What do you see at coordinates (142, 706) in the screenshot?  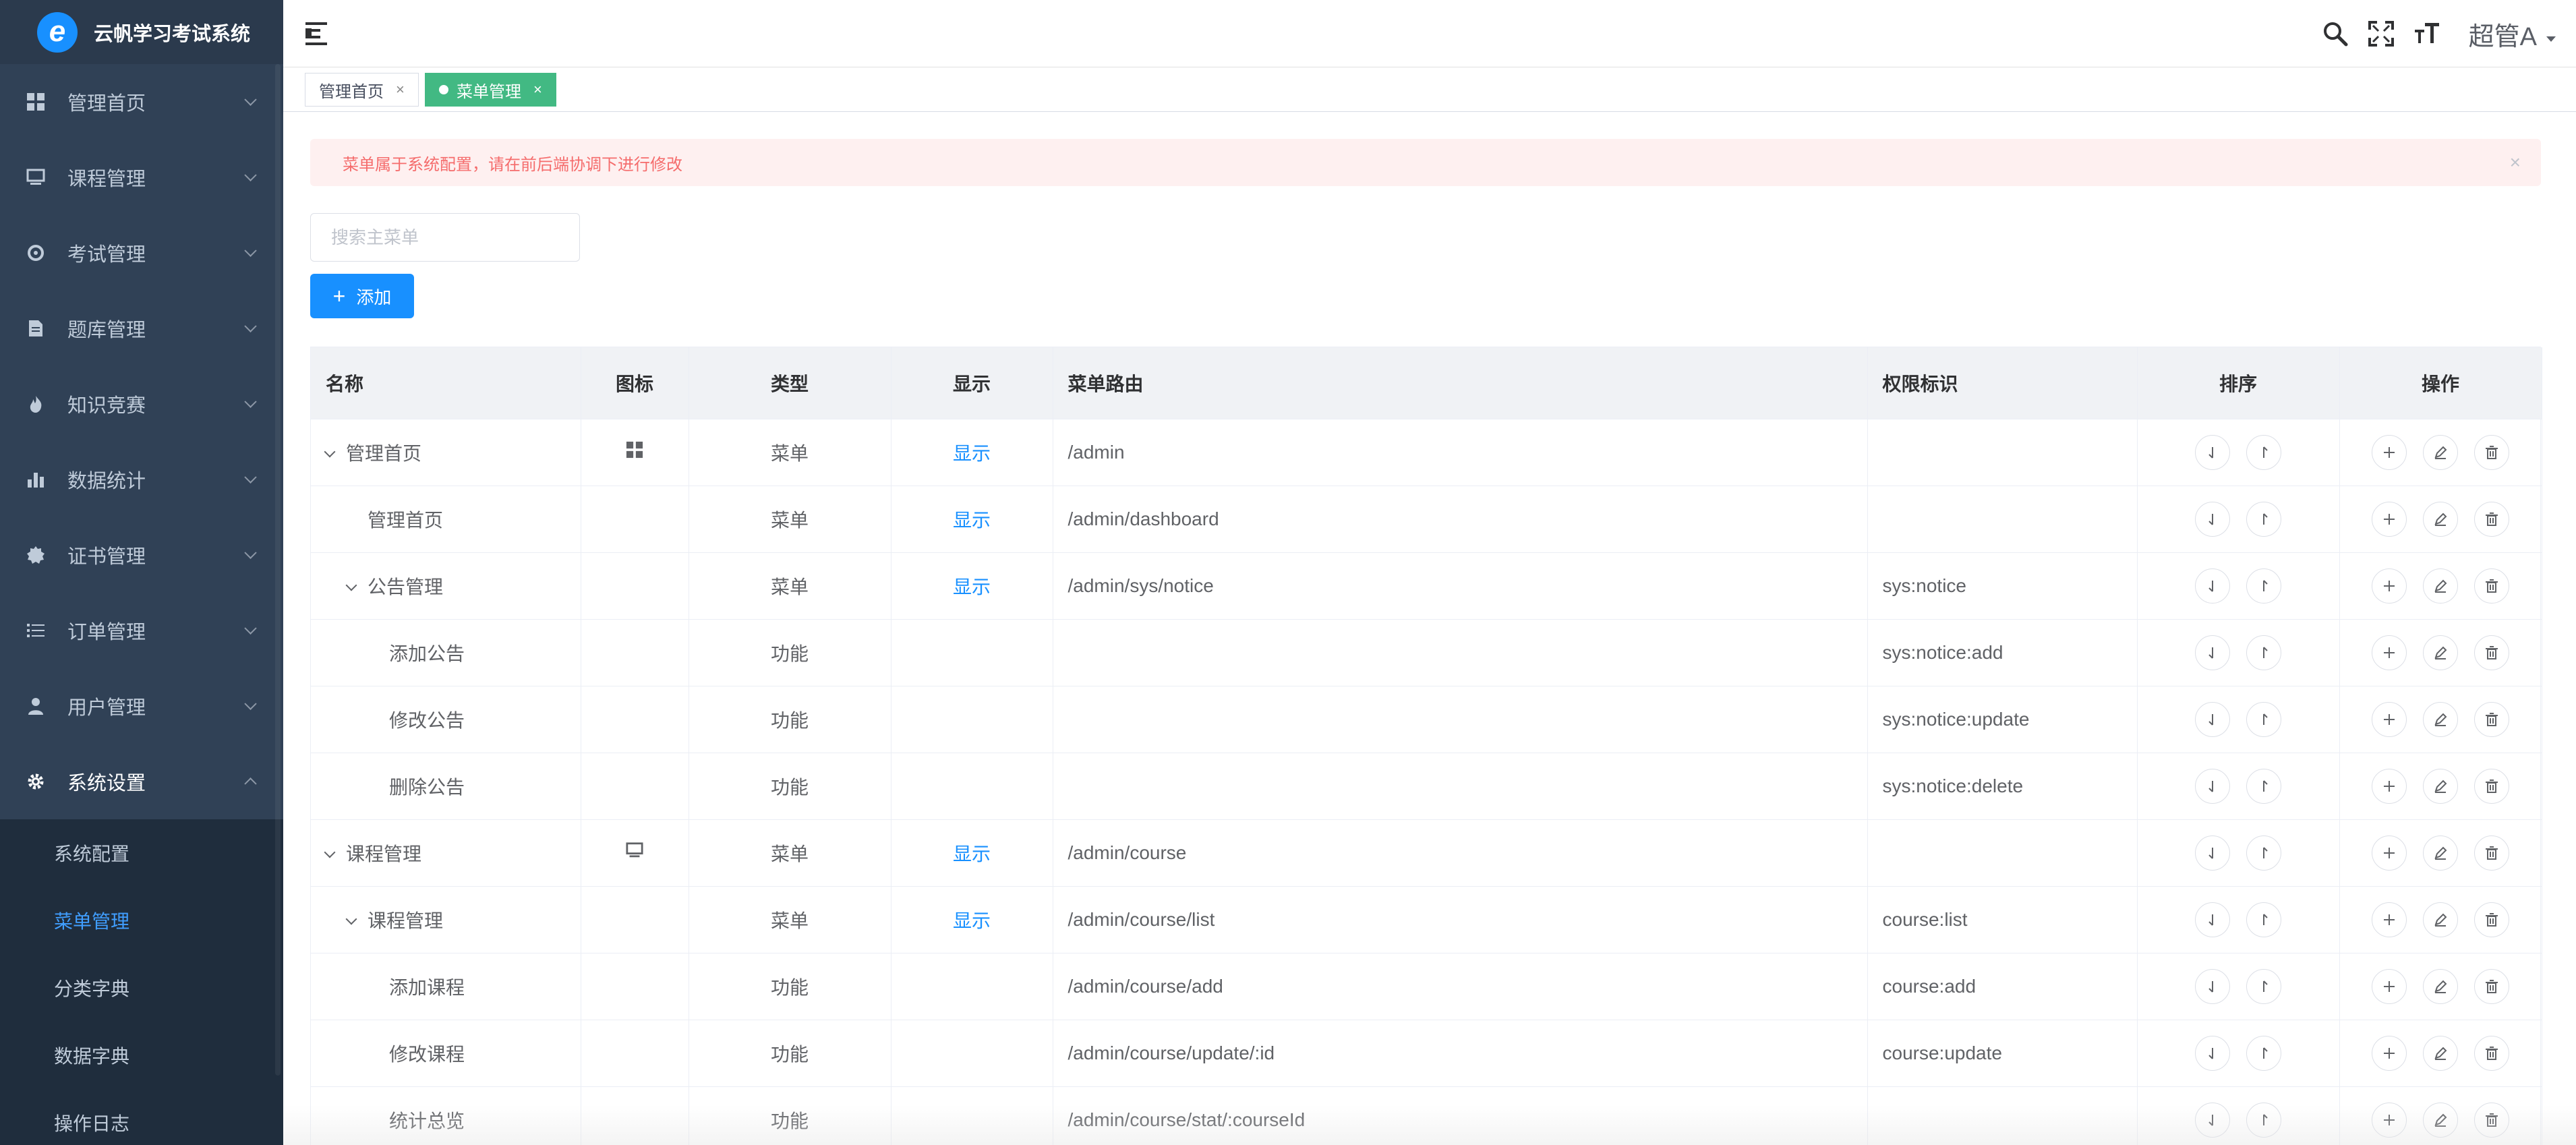 I see `sidebar-item-user: 用户管理` at bounding box center [142, 706].